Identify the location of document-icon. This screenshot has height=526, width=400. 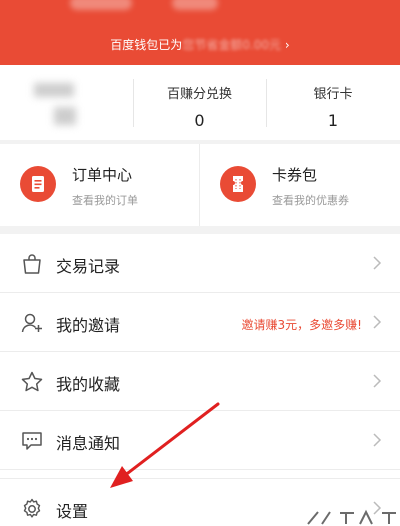
(38, 184).